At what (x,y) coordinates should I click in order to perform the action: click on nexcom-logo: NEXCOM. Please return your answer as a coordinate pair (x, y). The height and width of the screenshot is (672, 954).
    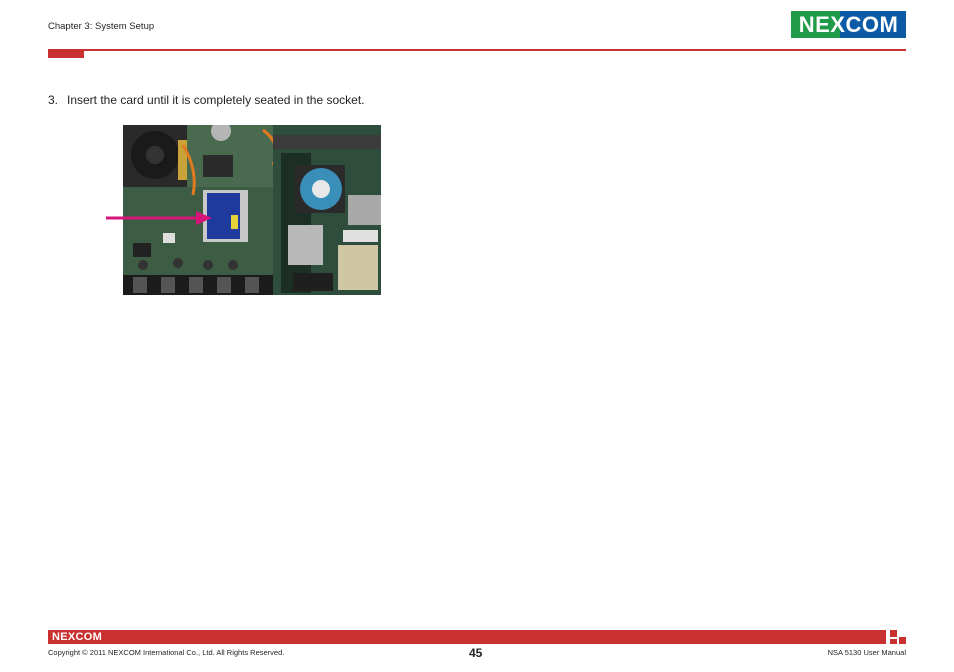
    Looking at the image, I should click on (848, 24).